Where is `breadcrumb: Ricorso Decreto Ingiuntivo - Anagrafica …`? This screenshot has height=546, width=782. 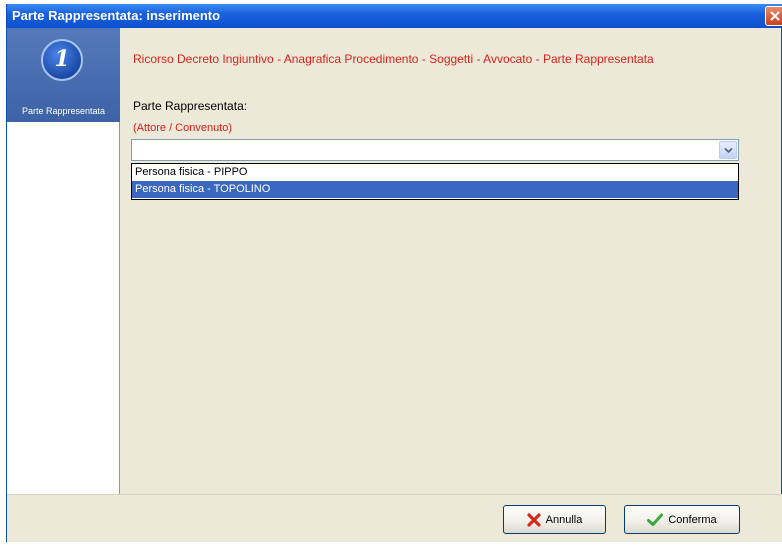
breadcrumb: Ricorso Decreto Ingiuntivo - Anagrafica … is located at coordinates (393, 59).